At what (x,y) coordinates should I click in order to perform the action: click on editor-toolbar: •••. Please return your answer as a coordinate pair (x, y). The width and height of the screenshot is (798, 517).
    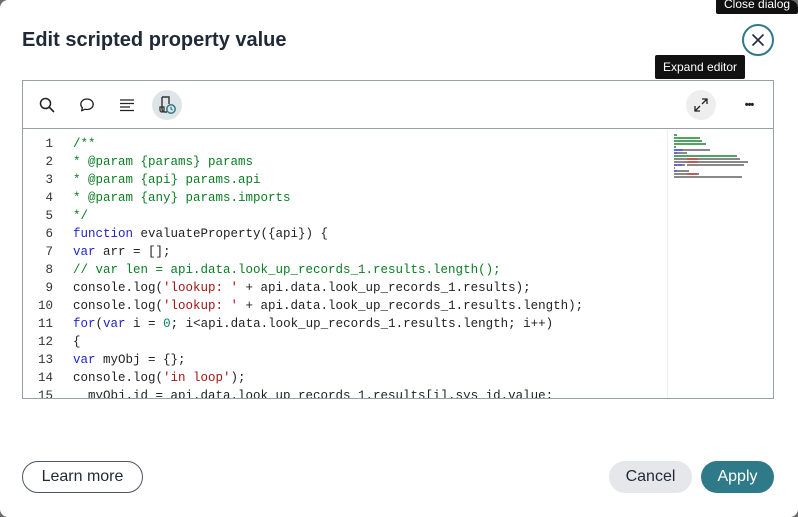
    Looking at the image, I should click on (398, 105).